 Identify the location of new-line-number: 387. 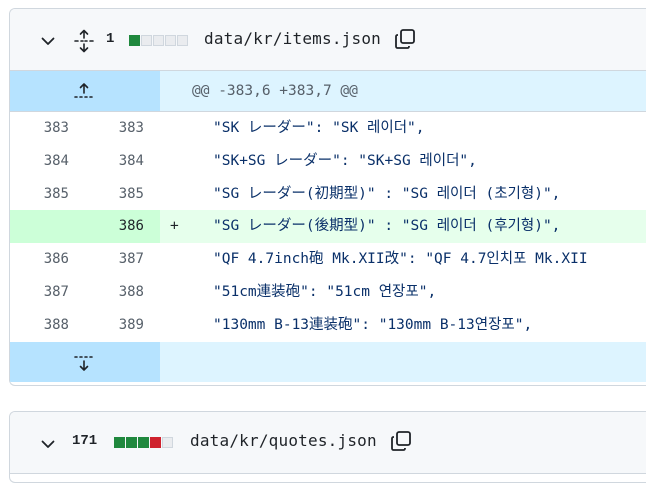
(122, 259).